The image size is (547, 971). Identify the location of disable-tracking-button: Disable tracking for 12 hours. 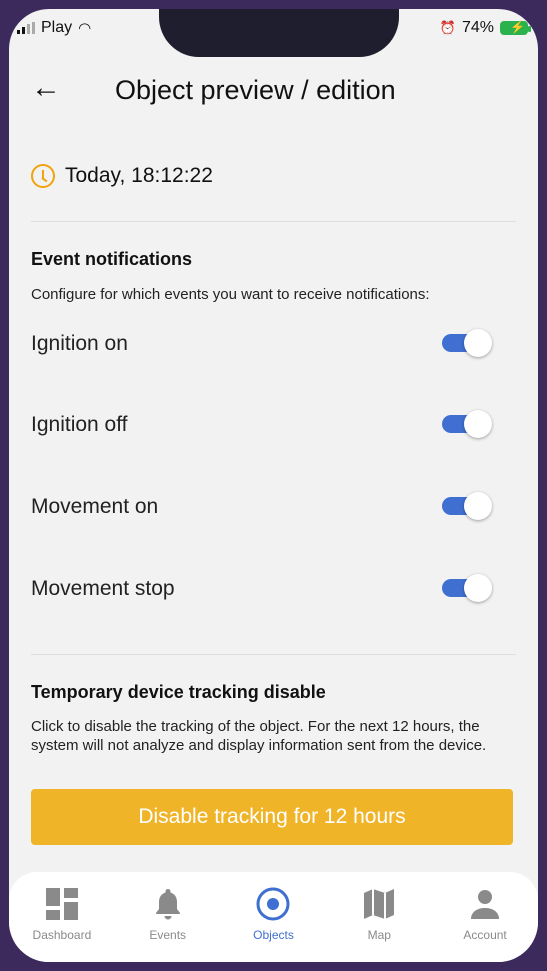
(272, 817).